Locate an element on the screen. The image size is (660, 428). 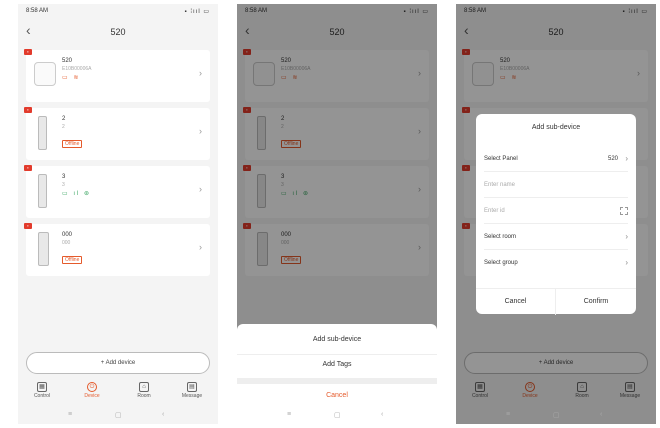
control-icon: ▦ is located at coordinates (42, 387).